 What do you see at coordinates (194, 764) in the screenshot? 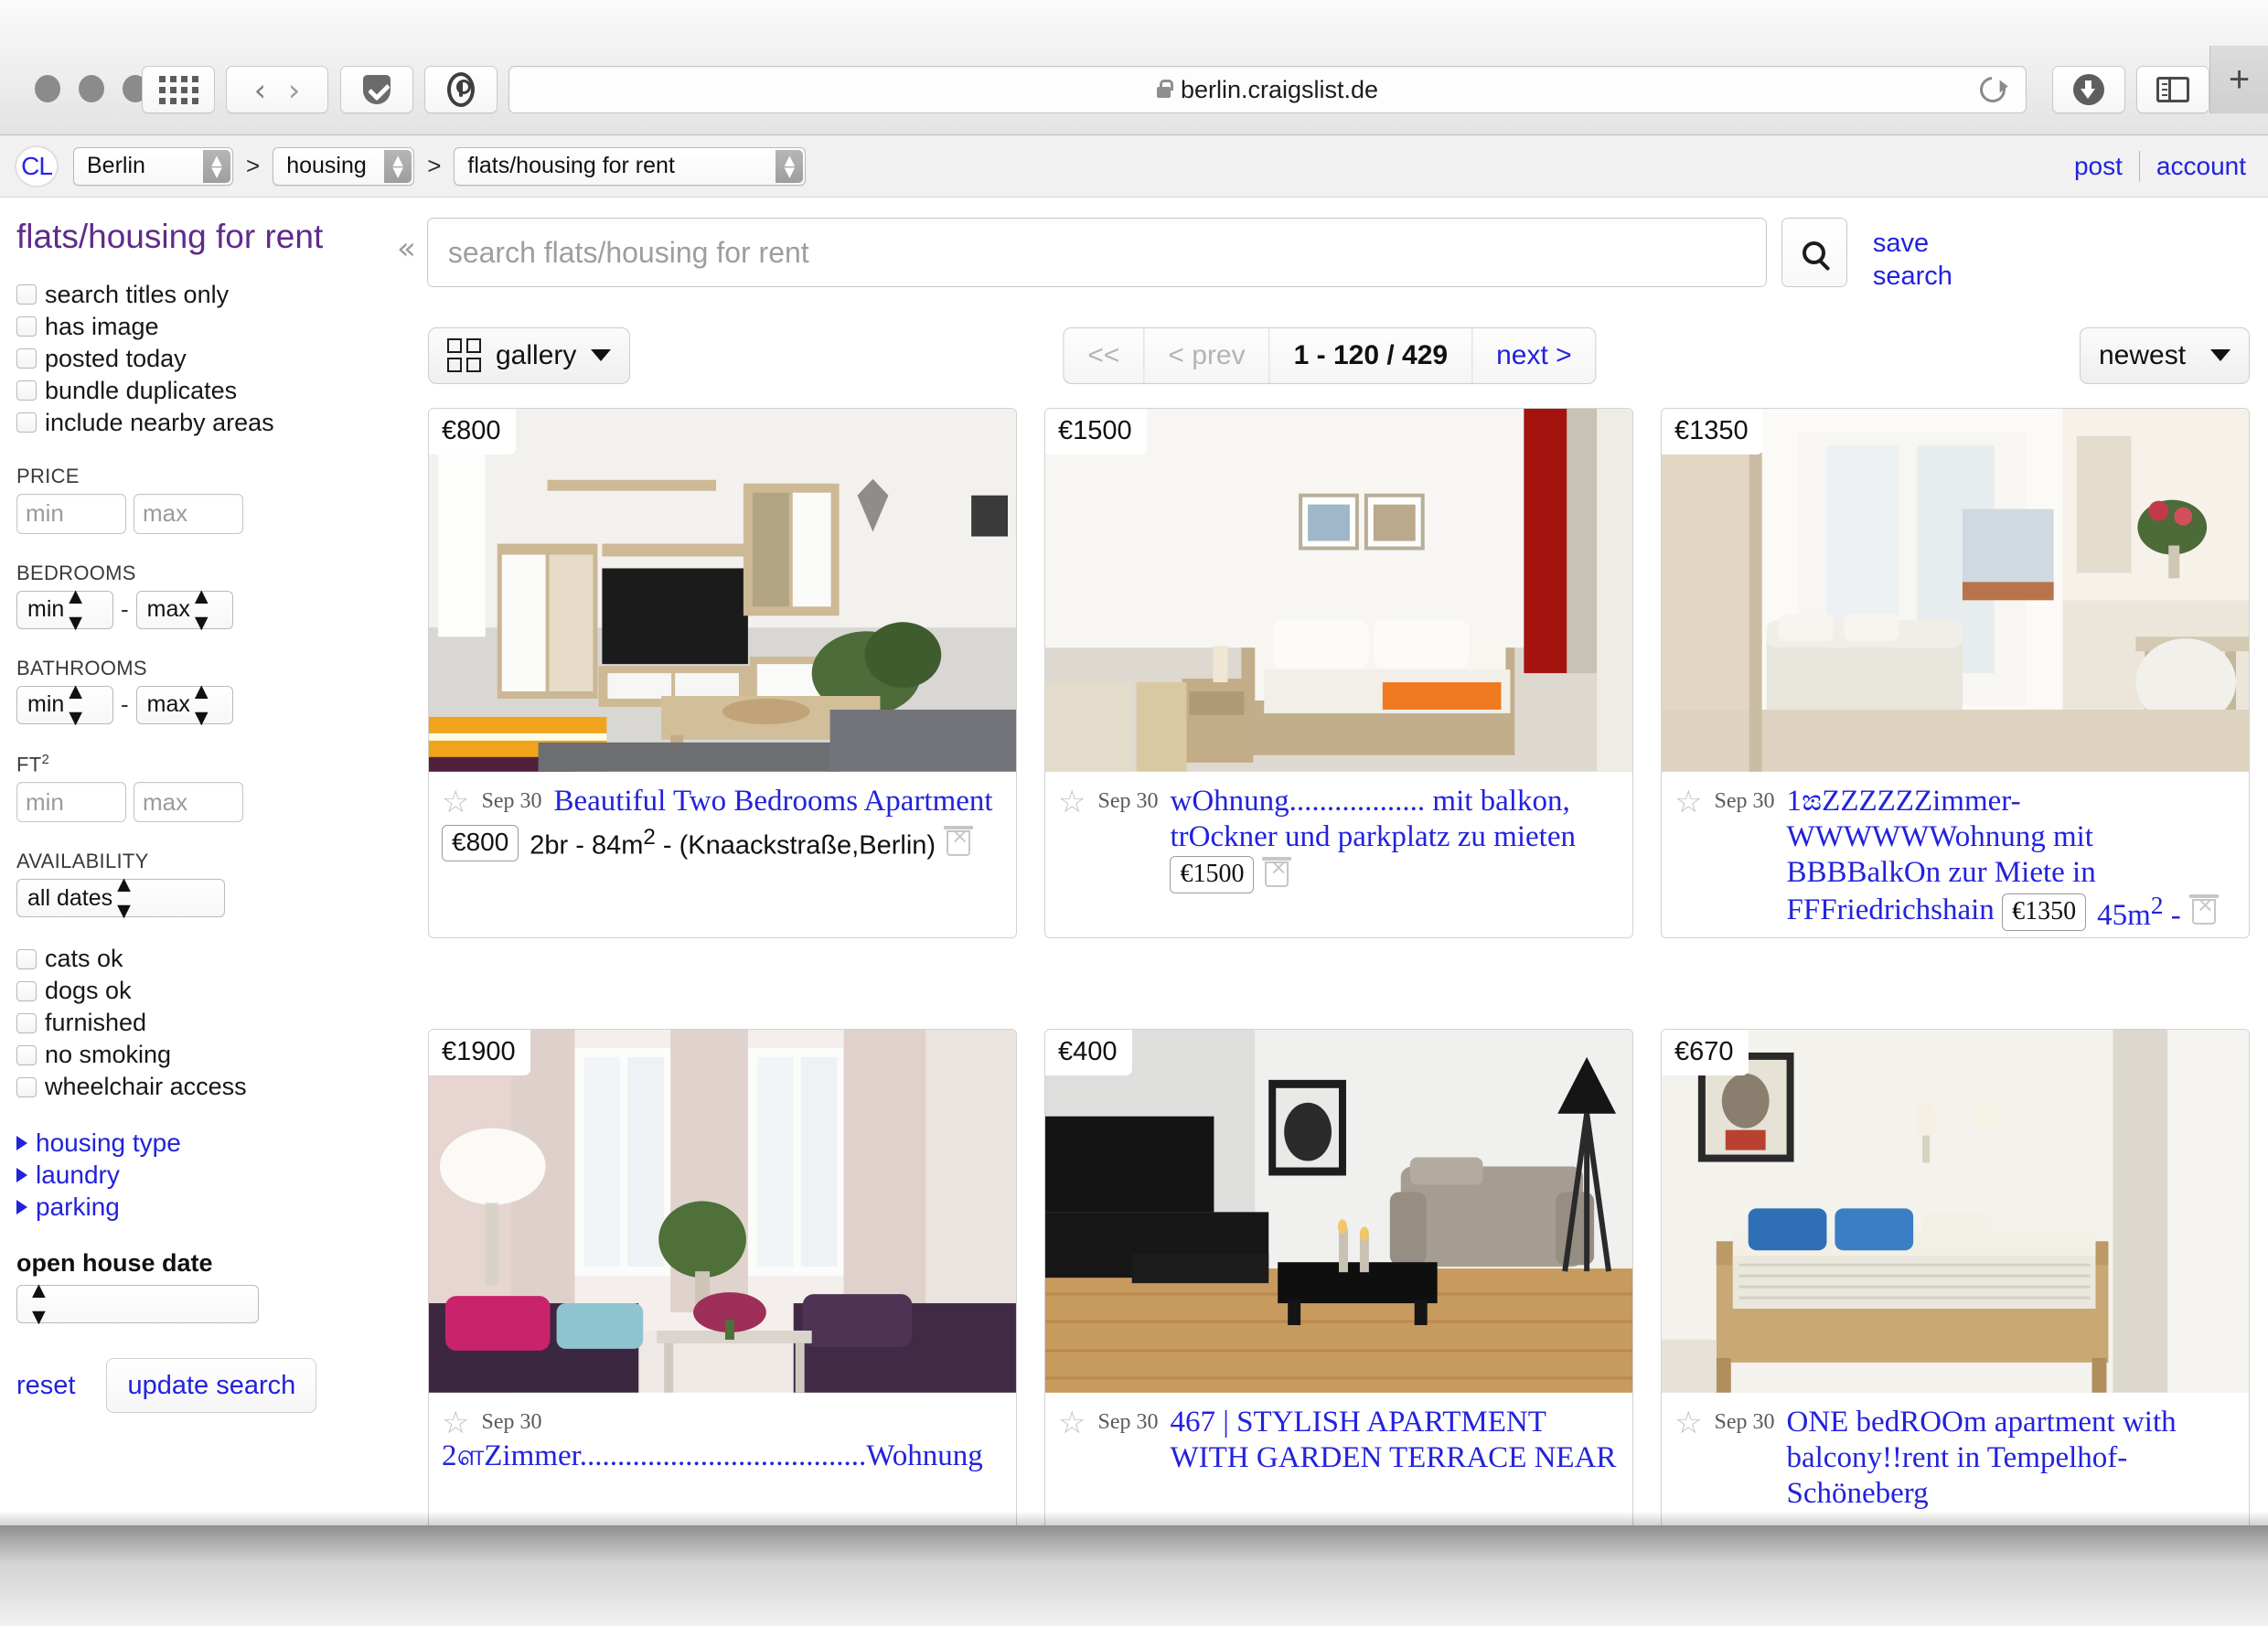
I see `area-label: FT2` at bounding box center [194, 764].